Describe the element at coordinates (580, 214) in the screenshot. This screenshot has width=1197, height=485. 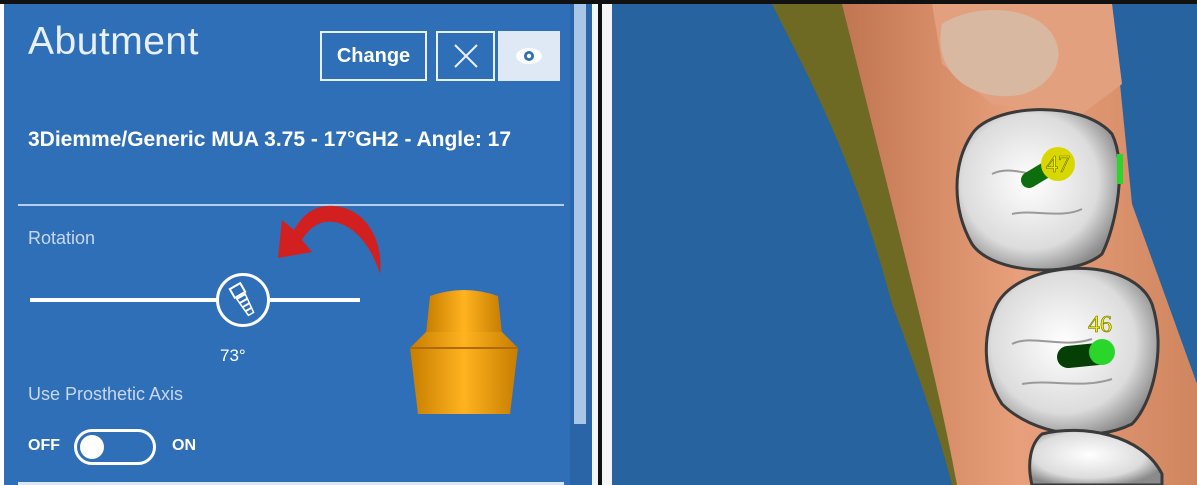
I see `scrollbar-thumb` at that location.